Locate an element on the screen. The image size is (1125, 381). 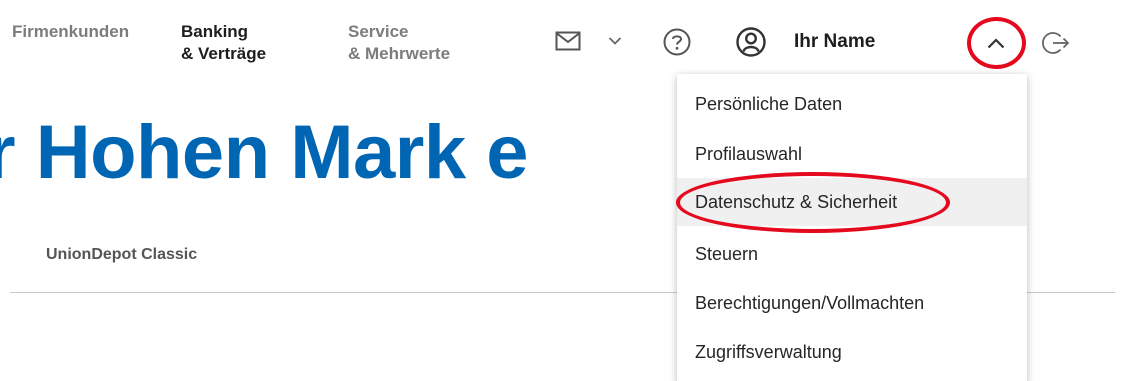
nav-banking-vertraege: Banking & Verträge is located at coordinates (223, 43).